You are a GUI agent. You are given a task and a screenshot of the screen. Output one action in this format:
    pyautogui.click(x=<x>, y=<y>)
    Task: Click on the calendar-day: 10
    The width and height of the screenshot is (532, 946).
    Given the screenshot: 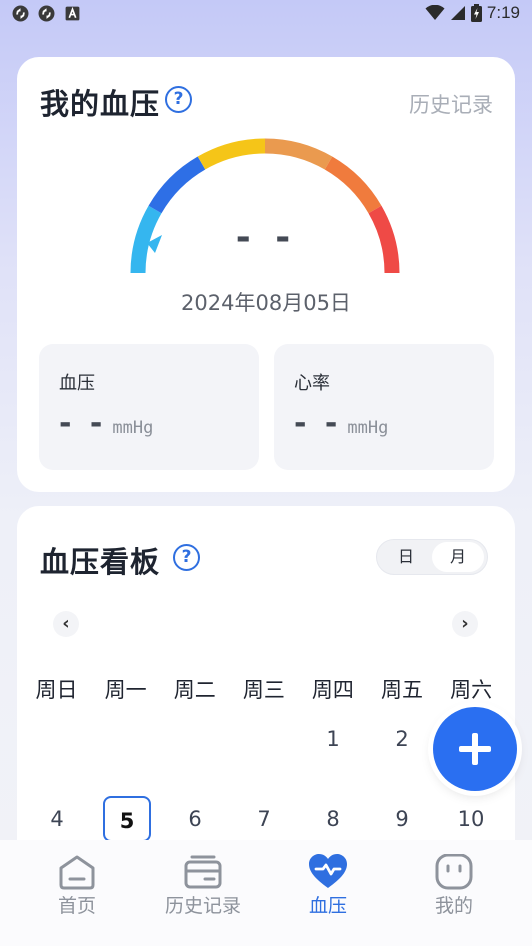 What is the action you would take?
    pyautogui.click(x=471, y=819)
    